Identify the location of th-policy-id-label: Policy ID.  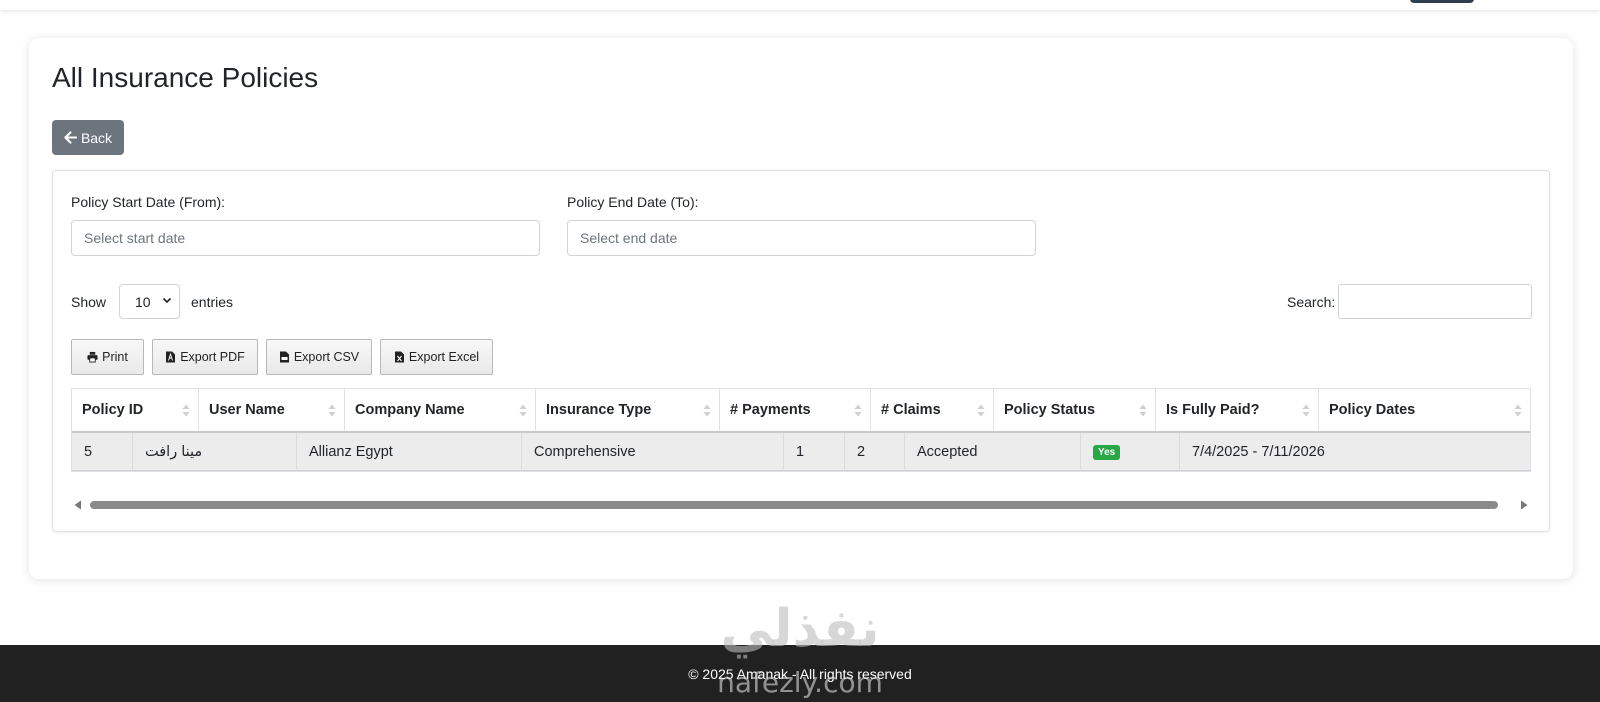
(113, 410).